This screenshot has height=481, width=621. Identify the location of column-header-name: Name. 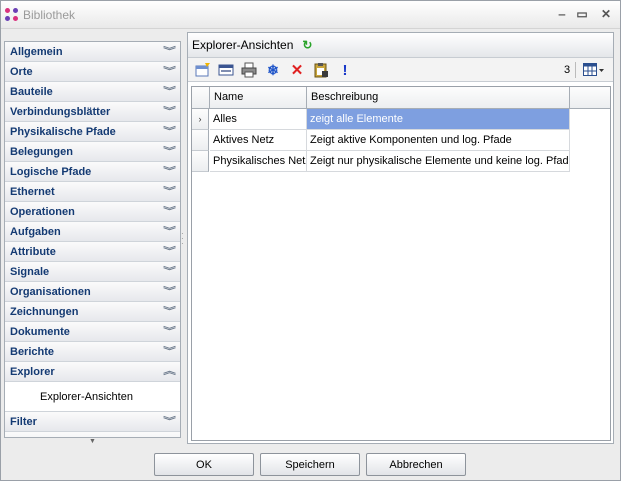
(258, 98).